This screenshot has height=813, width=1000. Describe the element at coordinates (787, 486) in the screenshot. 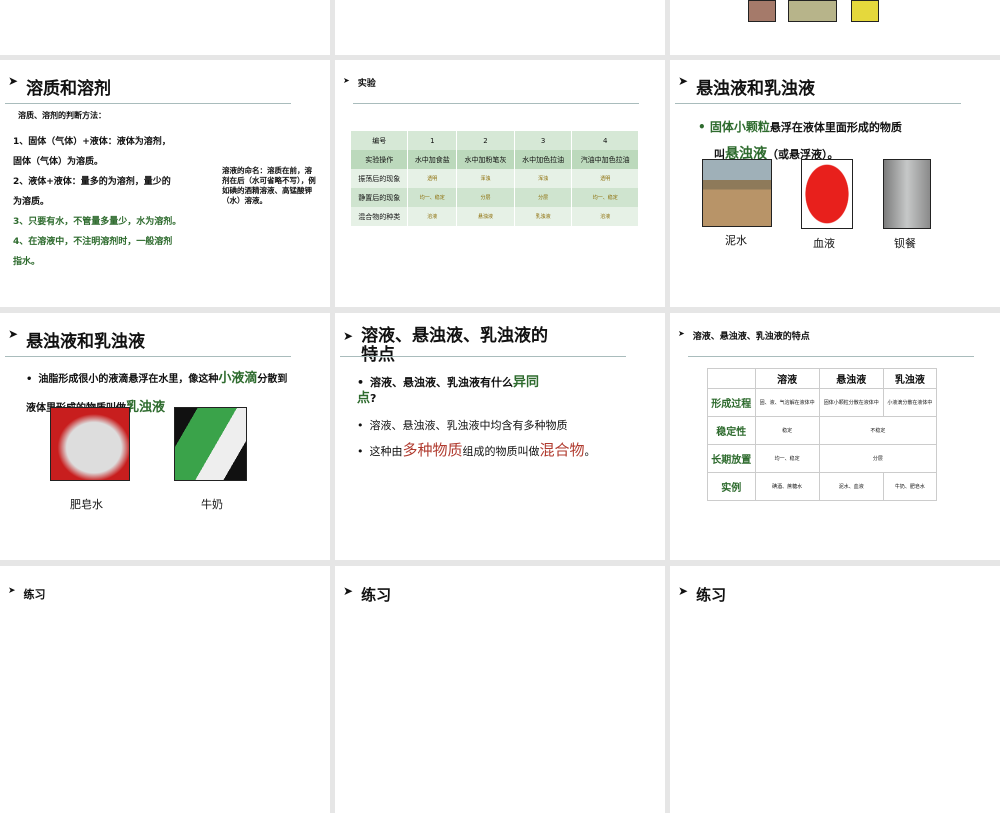

I see `cell: 碘酒、蔗糖水` at that location.